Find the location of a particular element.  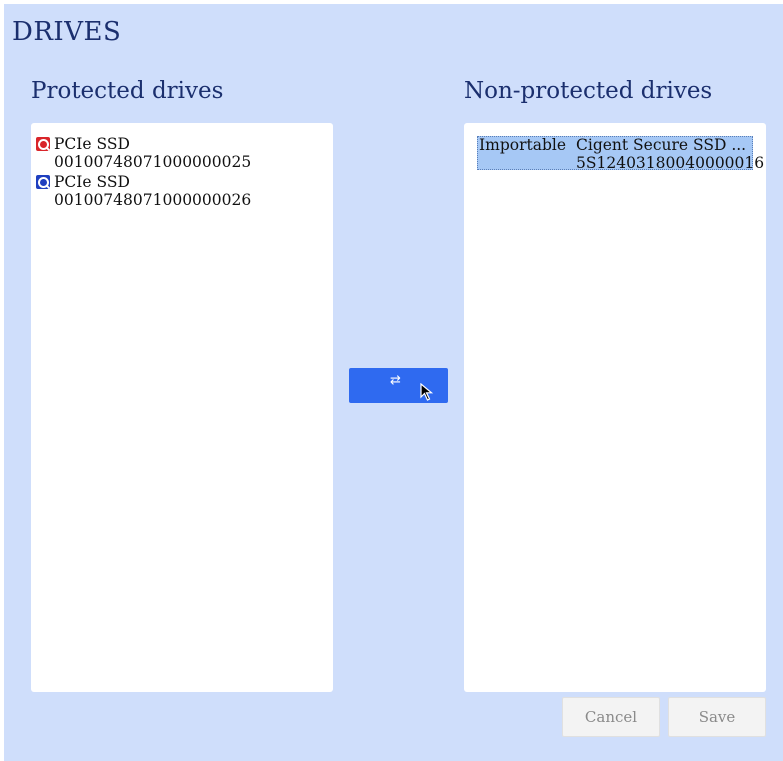

cancel-button: Cancel is located at coordinates (611, 717).